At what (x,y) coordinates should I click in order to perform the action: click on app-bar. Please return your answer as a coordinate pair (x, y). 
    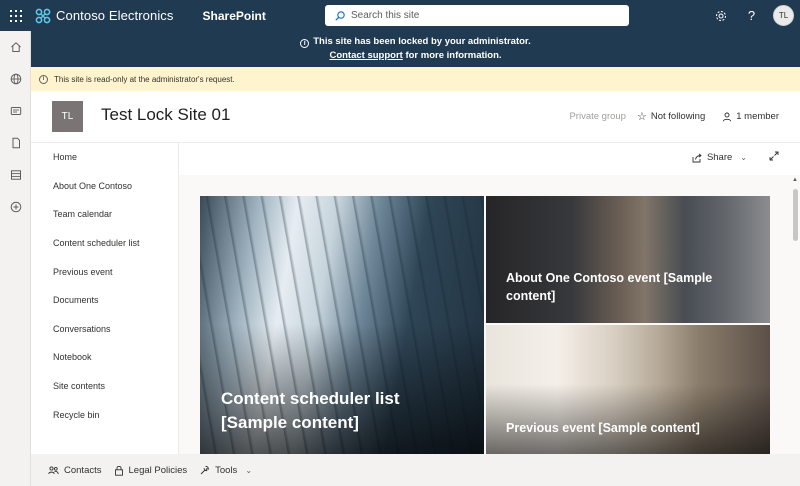
    Looking at the image, I should click on (15, 258).